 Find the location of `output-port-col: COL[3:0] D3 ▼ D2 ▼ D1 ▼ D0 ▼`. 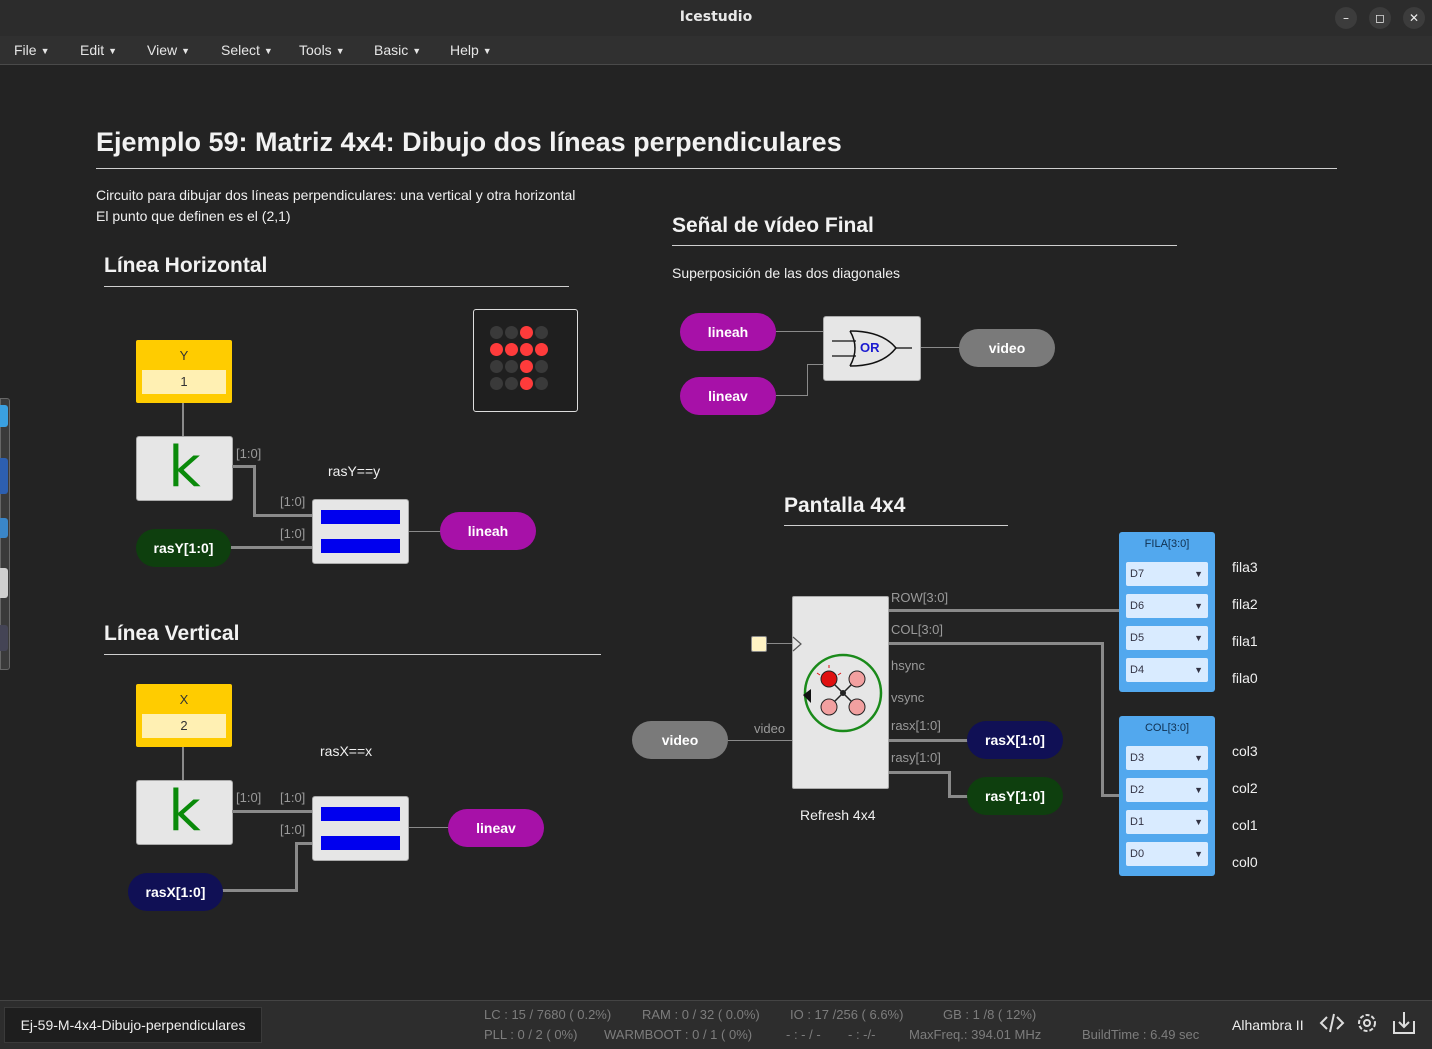

output-port-col: COL[3:0] D3 ▼ D2 ▼ D1 ▼ D0 ▼ is located at coordinates (1167, 796).